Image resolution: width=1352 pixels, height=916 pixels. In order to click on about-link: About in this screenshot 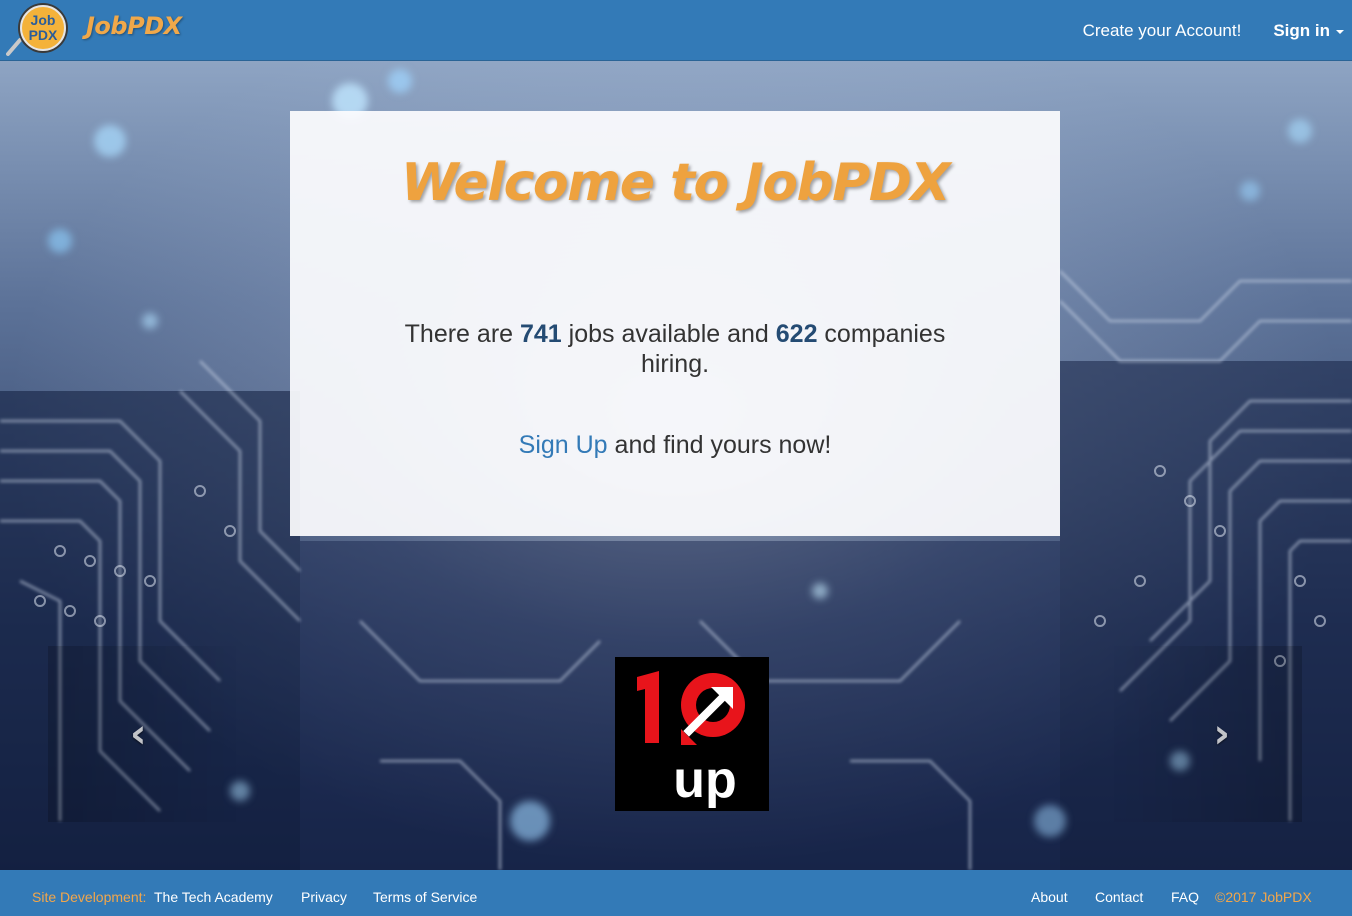, I will do `click(1049, 897)`.